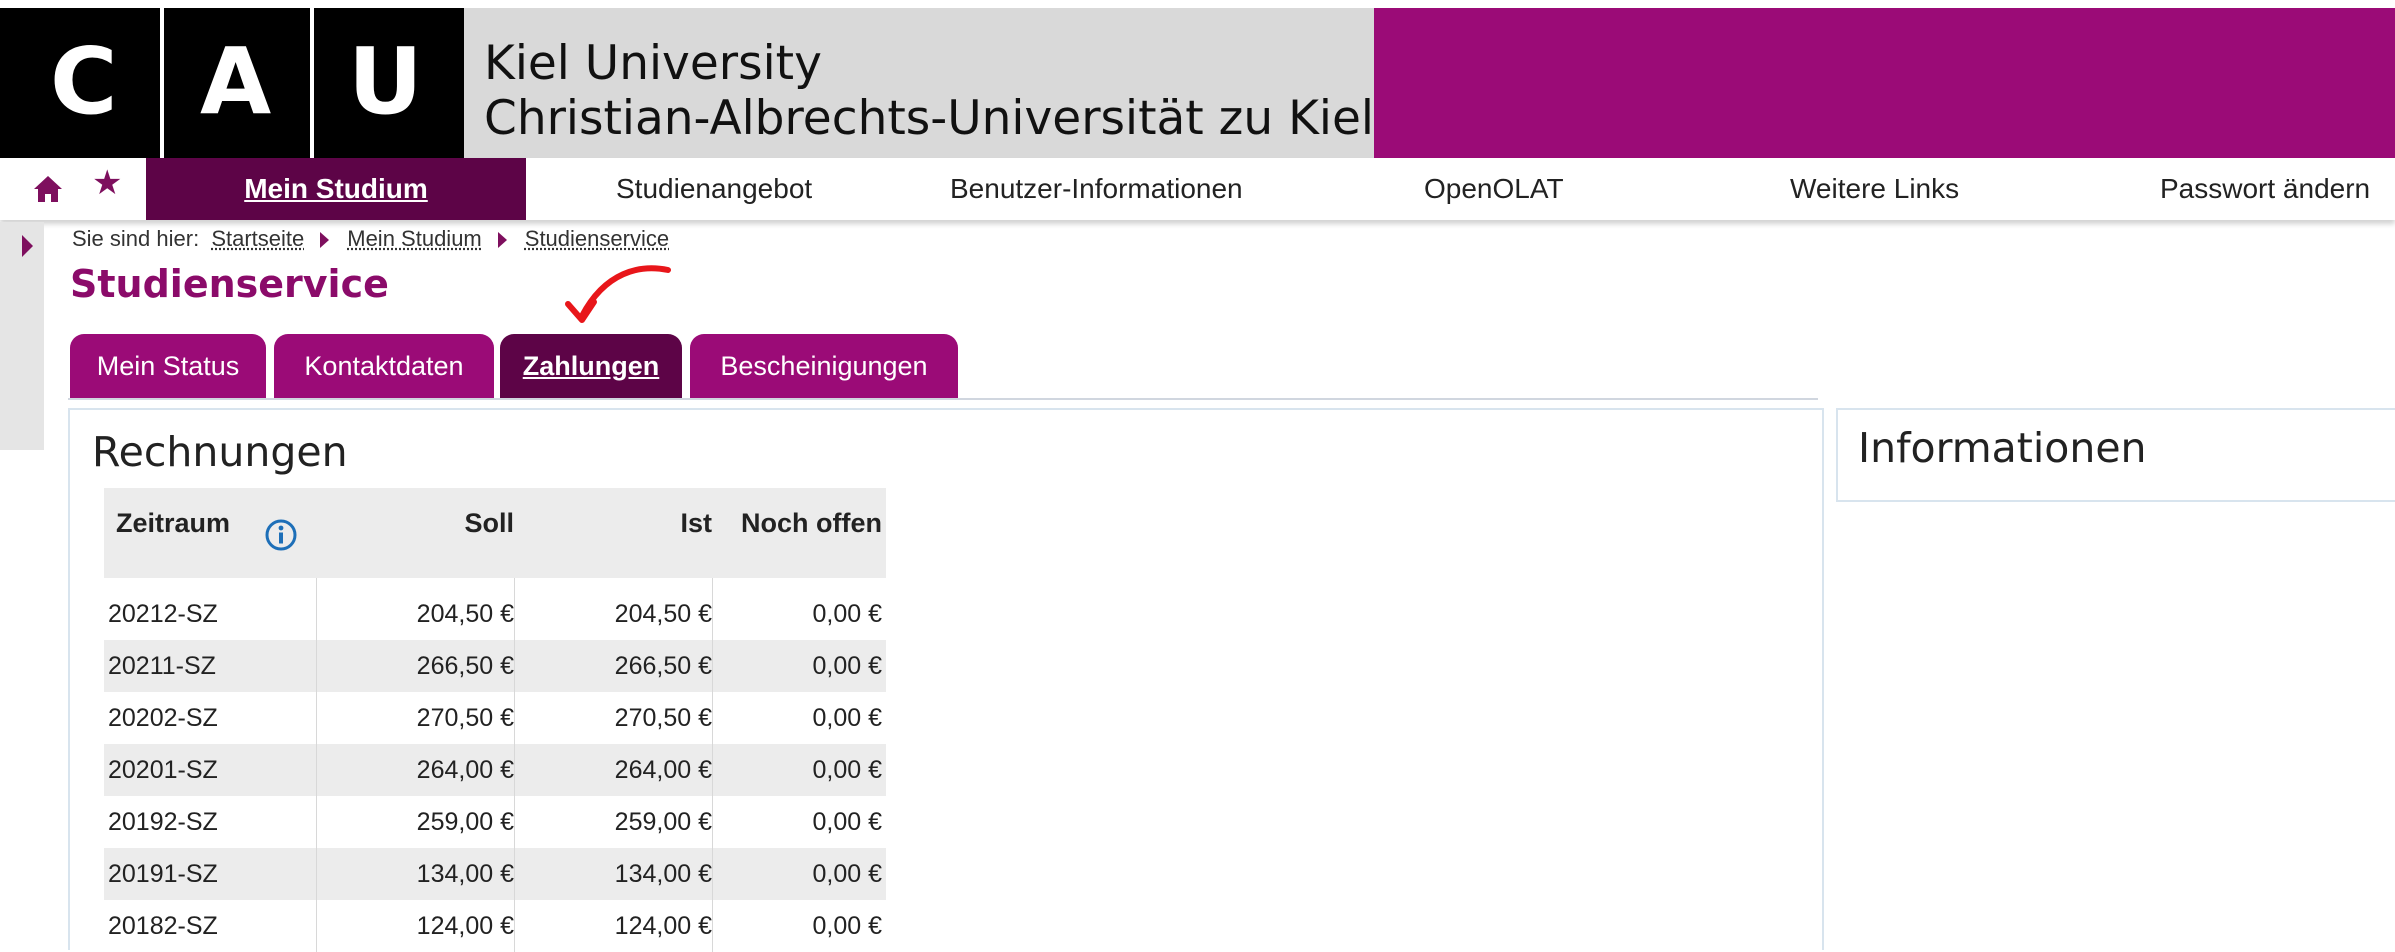  Describe the element at coordinates (465, 718) in the screenshot. I see `cell-soll: 270,50 €` at that location.